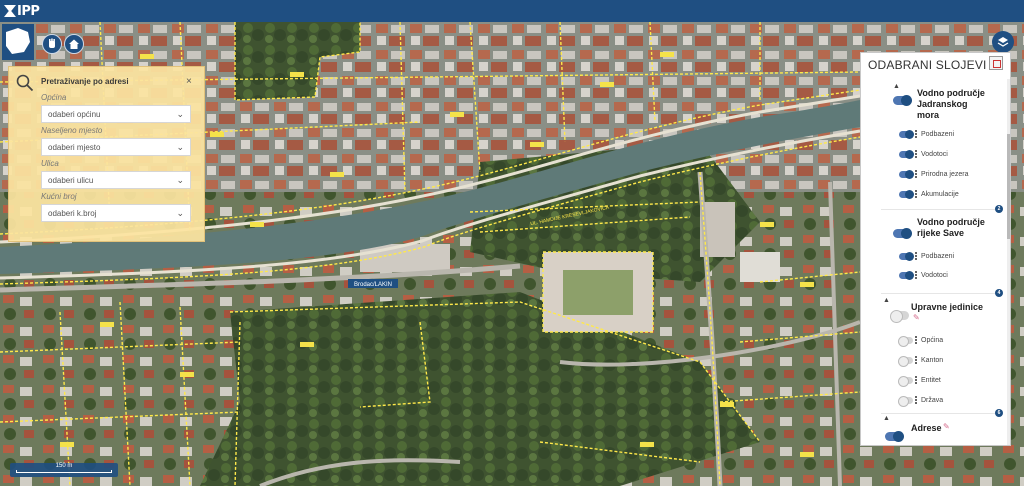 Image resolution: width=1024 pixels, height=486 pixels. What do you see at coordinates (74, 114) in the screenshot?
I see `municipality-select-value: odaberi općinu` at bounding box center [74, 114].